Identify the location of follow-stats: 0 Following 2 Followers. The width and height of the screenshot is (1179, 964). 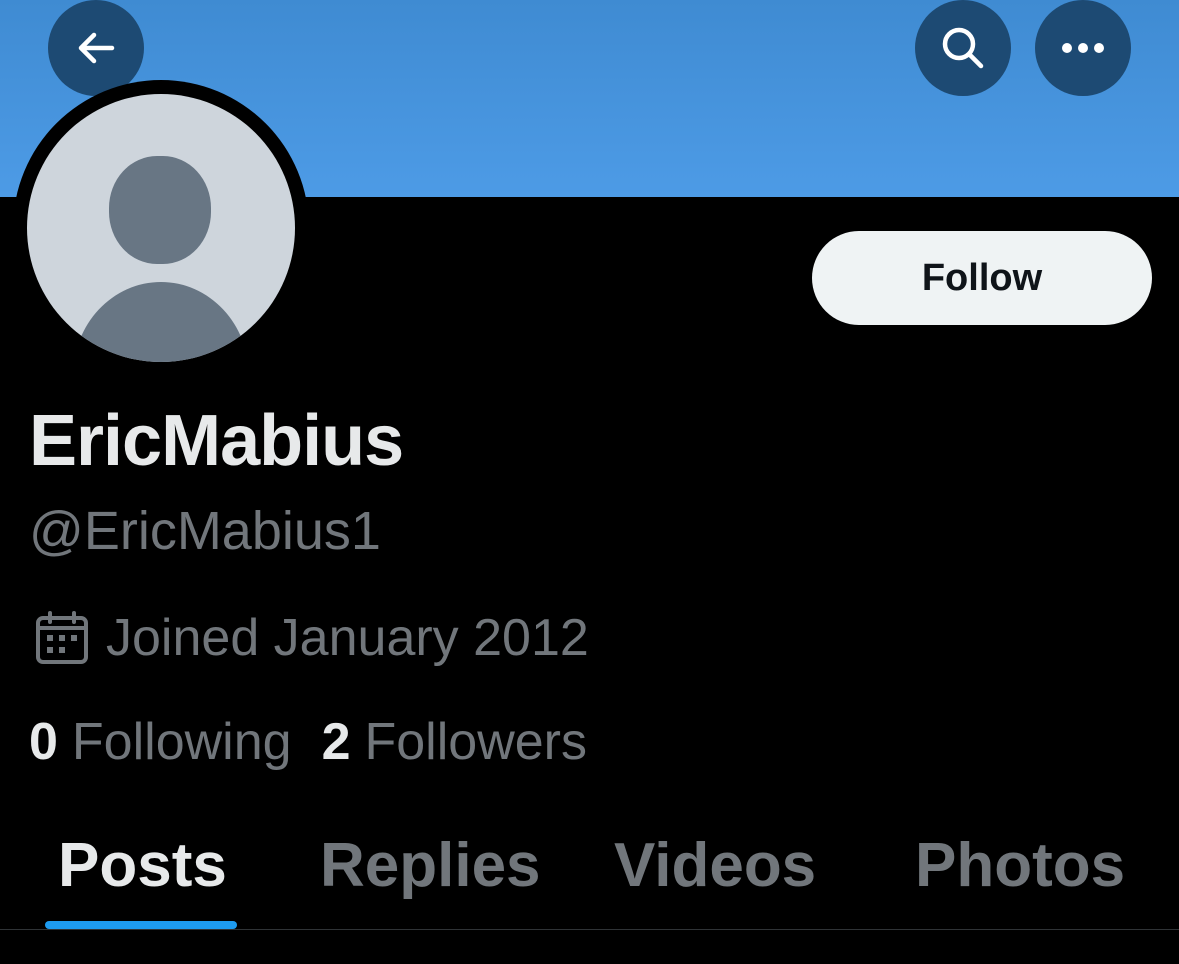
(308, 742).